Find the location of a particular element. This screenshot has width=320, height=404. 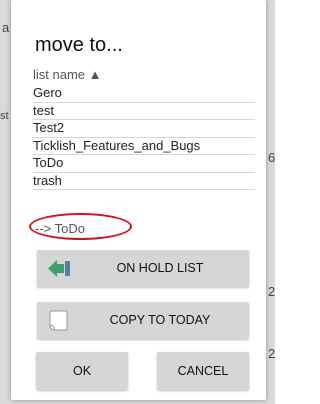

ok-label: OK is located at coordinates (82, 371).